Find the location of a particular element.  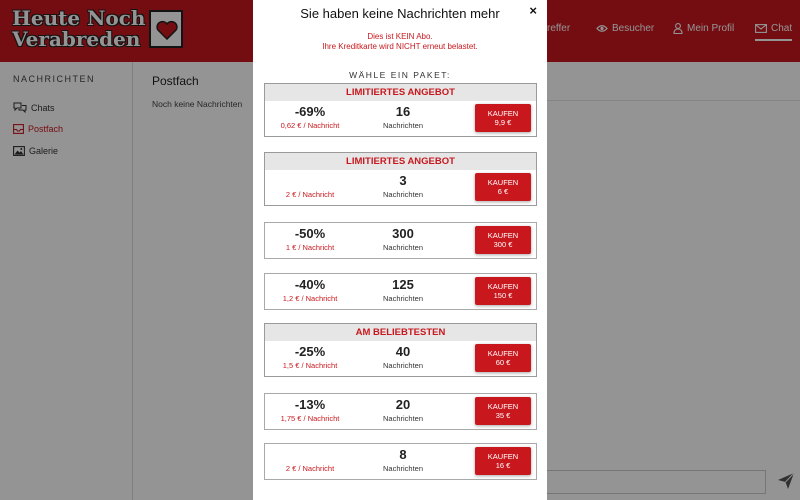

package-unit-price: 1,2 € / Nachricht is located at coordinates (310, 298).